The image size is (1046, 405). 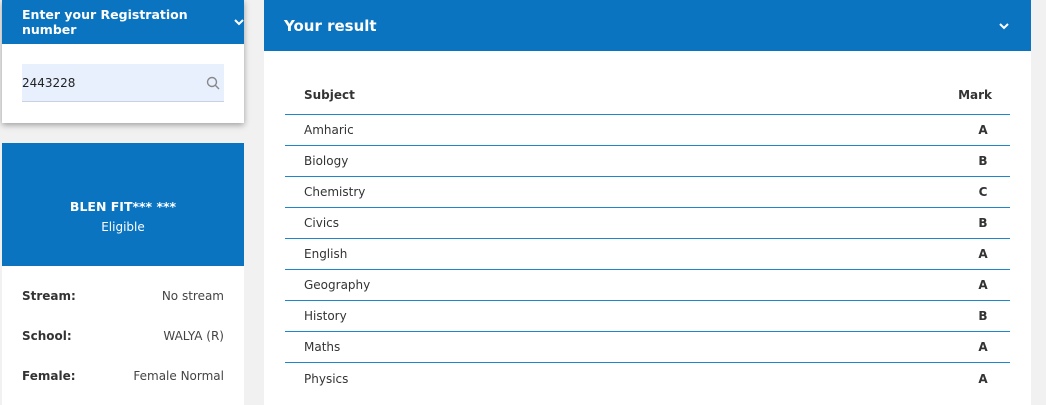 What do you see at coordinates (647, 223) in the screenshot?
I see `table-row: Civics B` at bounding box center [647, 223].